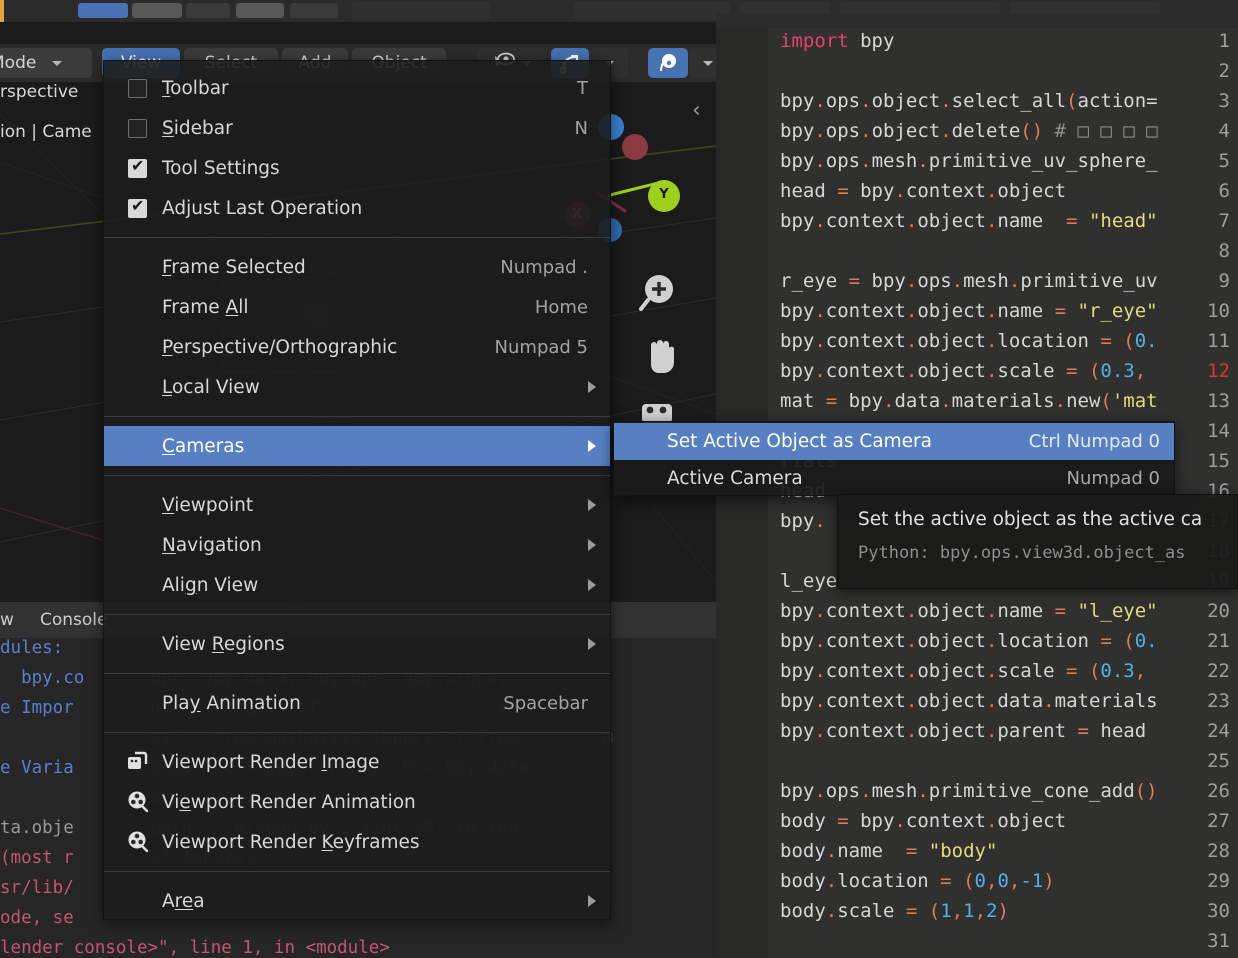 The image size is (1238, 958). I want to click on console-menu-view: w, so click(7, 620).